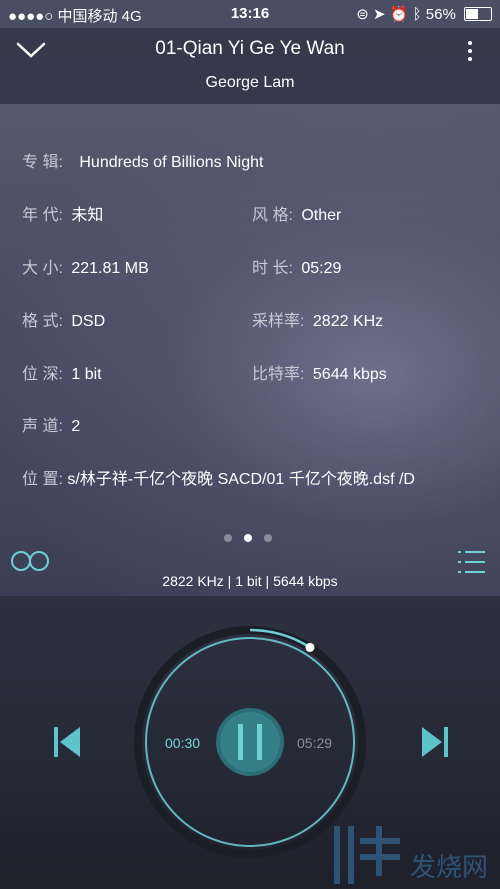  What do you see at coordinates (88, 321) in the screenshot?
I see `format-value: DSD` at bounding box center [88, 321].